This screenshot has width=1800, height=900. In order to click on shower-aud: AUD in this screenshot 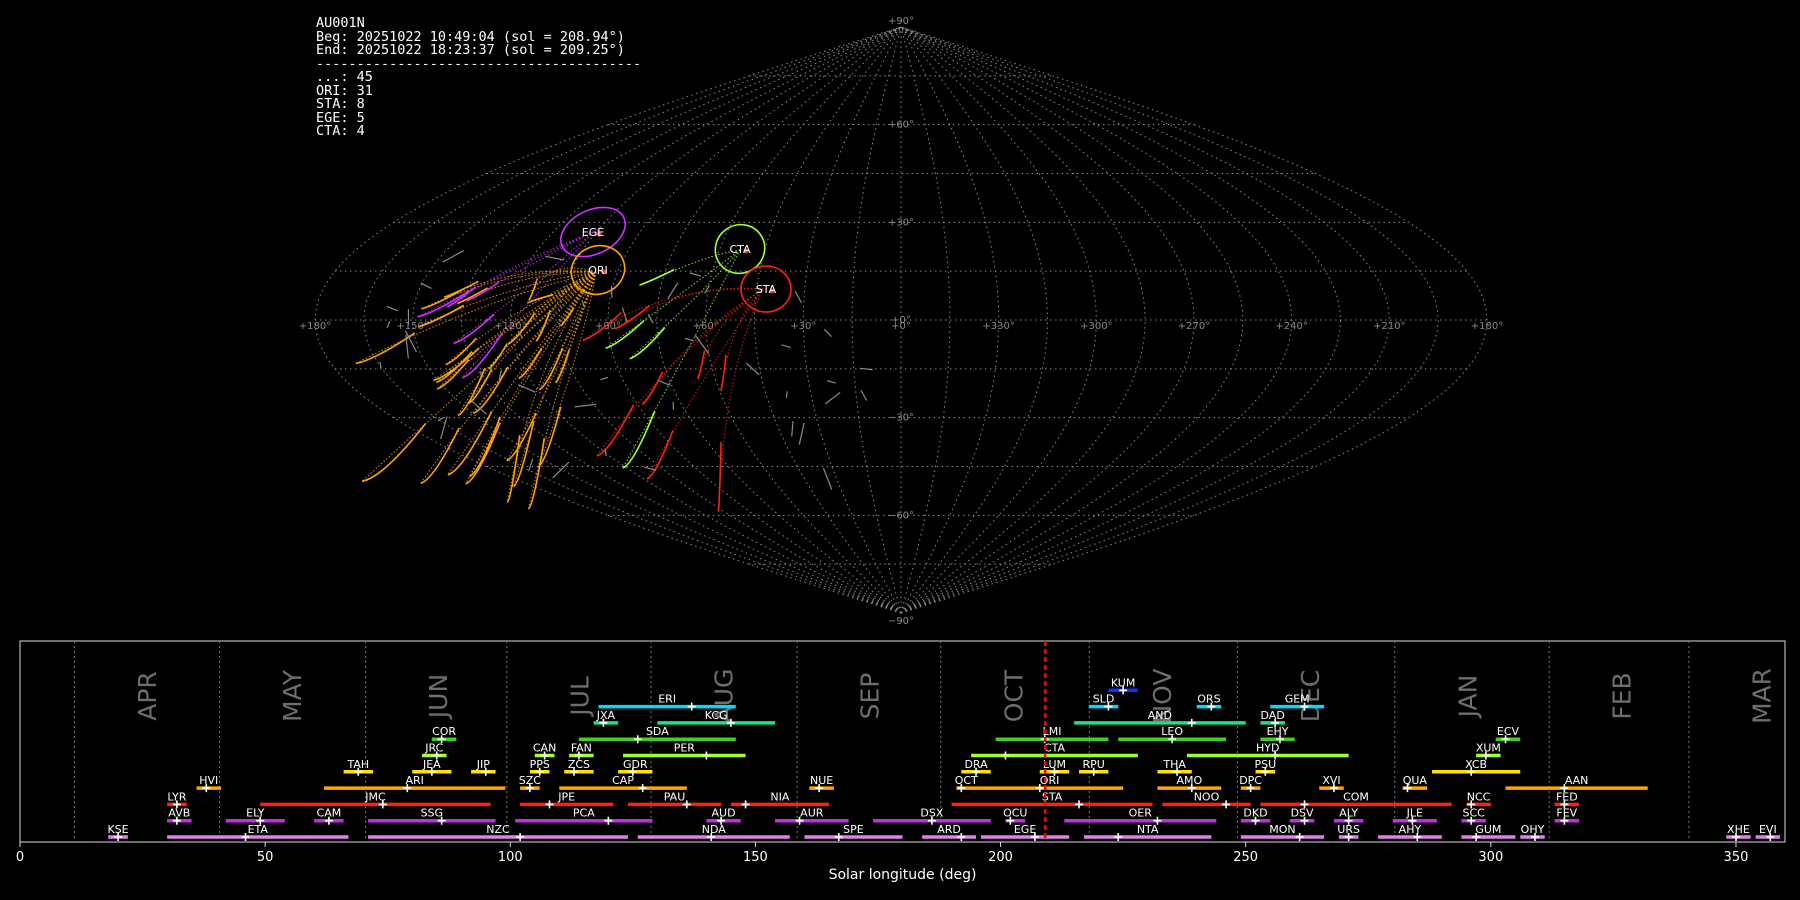, I will do `click(723, 816)`.